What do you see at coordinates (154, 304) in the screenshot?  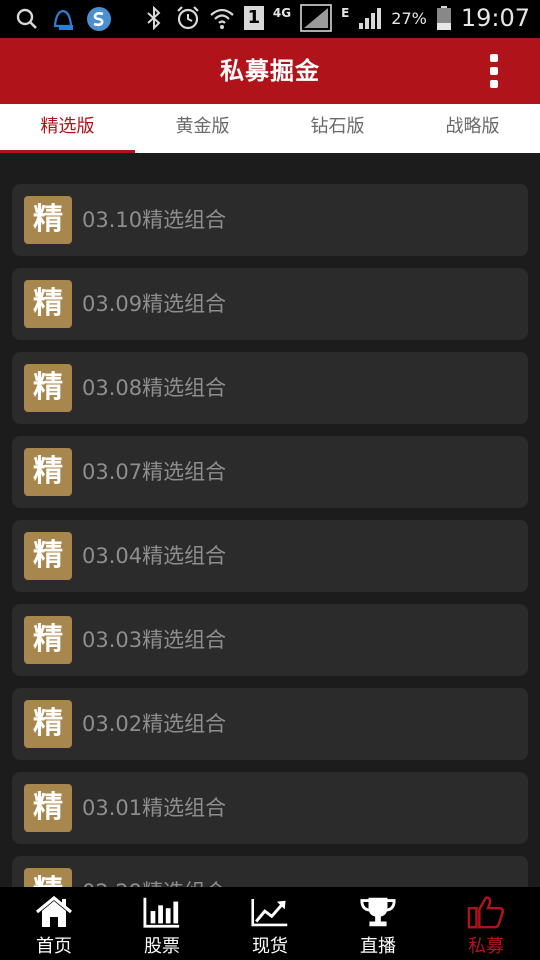 I see `list-item-label: 03.09精选组合` at bounding box center [154, 304].